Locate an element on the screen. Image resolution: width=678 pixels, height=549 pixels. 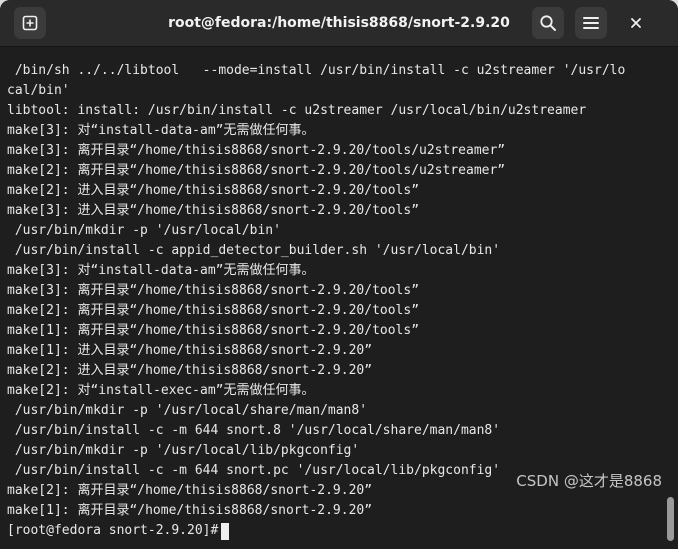
shell-prompt-line: [root@fedora snort-2.9.20]# is located at coordinates (335, 531).